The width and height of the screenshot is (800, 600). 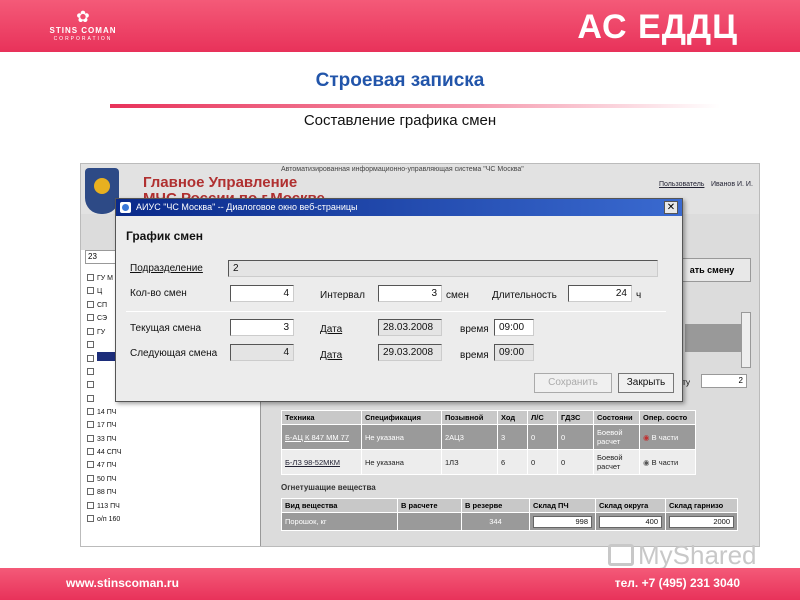 I want to click on tree-item: 50 ПЧ, so click(x=104, y=479).